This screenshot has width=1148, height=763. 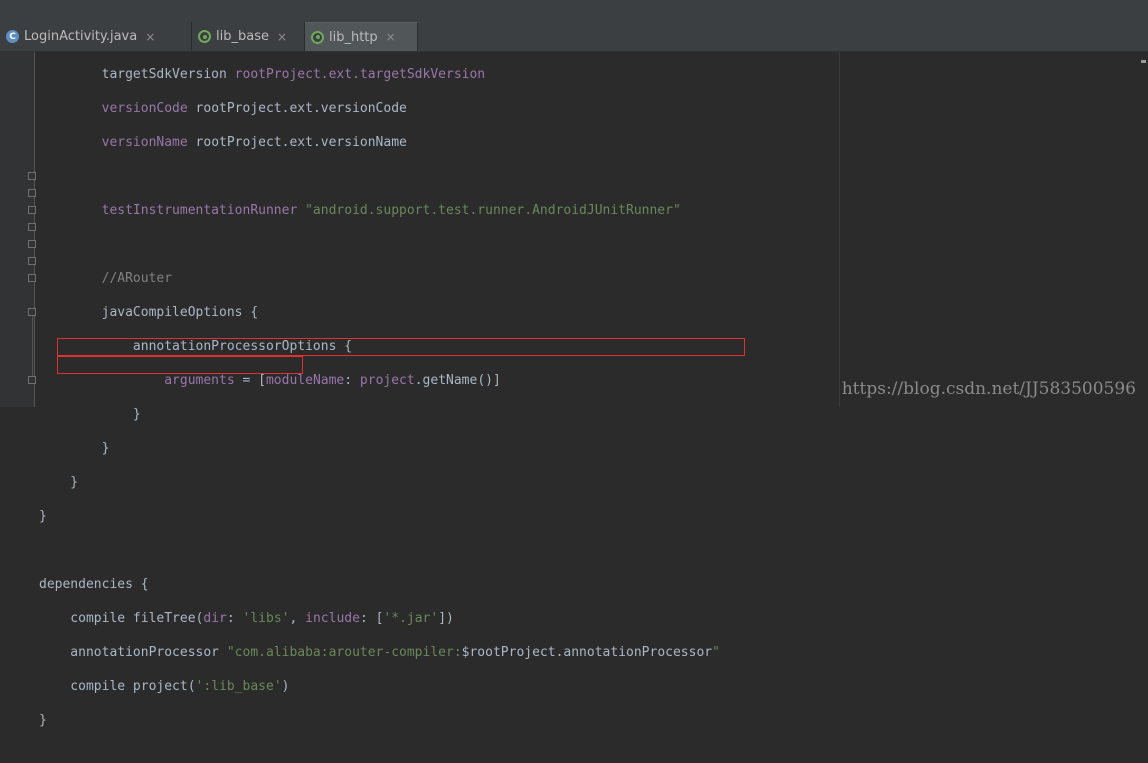 What do you see at coordinates (94, 584) in the screenshot?
I see `code-line: dependencies {` at bounding box center [94, 584].